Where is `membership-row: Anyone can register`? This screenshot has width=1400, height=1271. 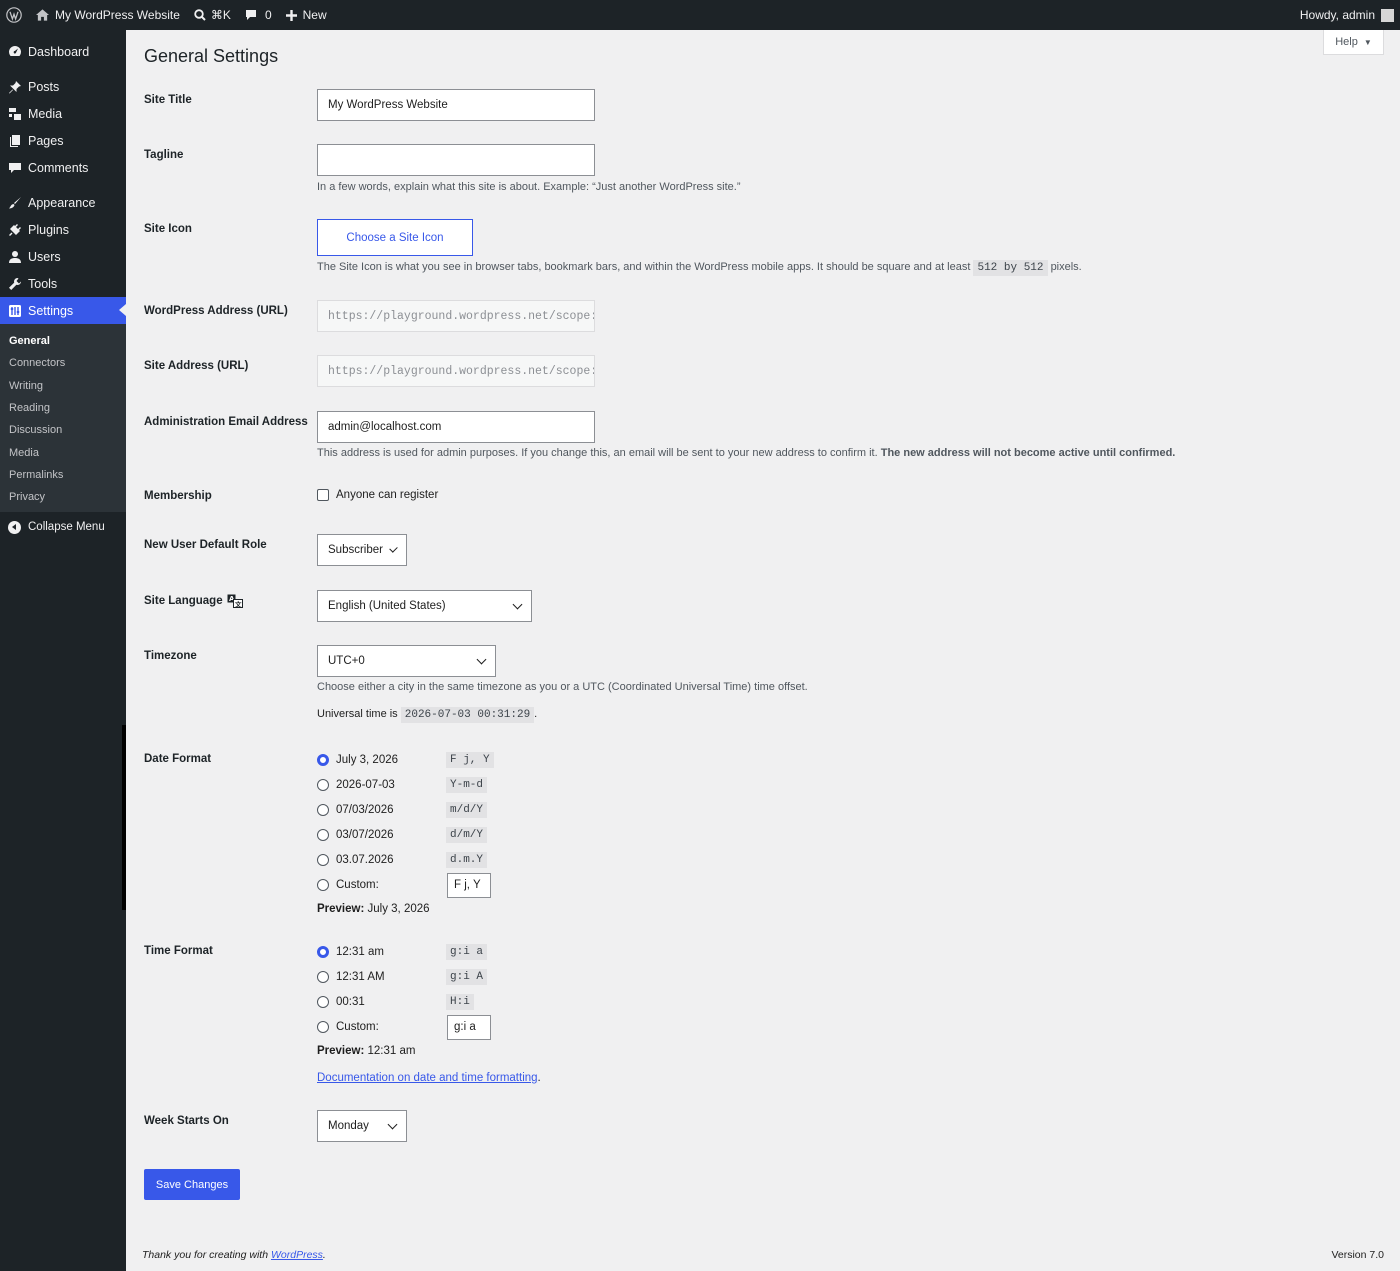 membership-row: Anyone can register is located at coordinates (377, 495).